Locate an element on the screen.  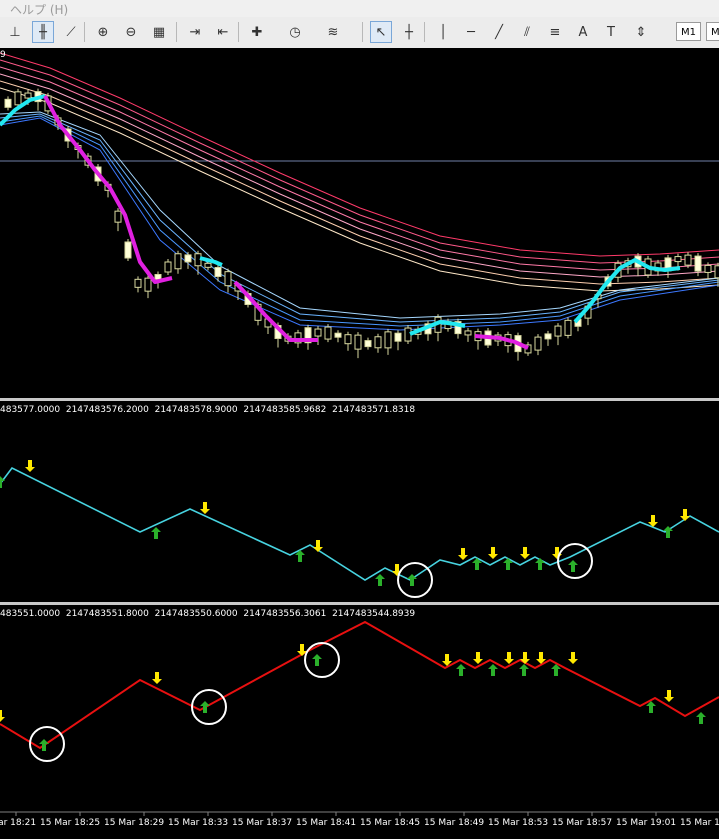
text-icon: A is located at coordinates (583, 32).